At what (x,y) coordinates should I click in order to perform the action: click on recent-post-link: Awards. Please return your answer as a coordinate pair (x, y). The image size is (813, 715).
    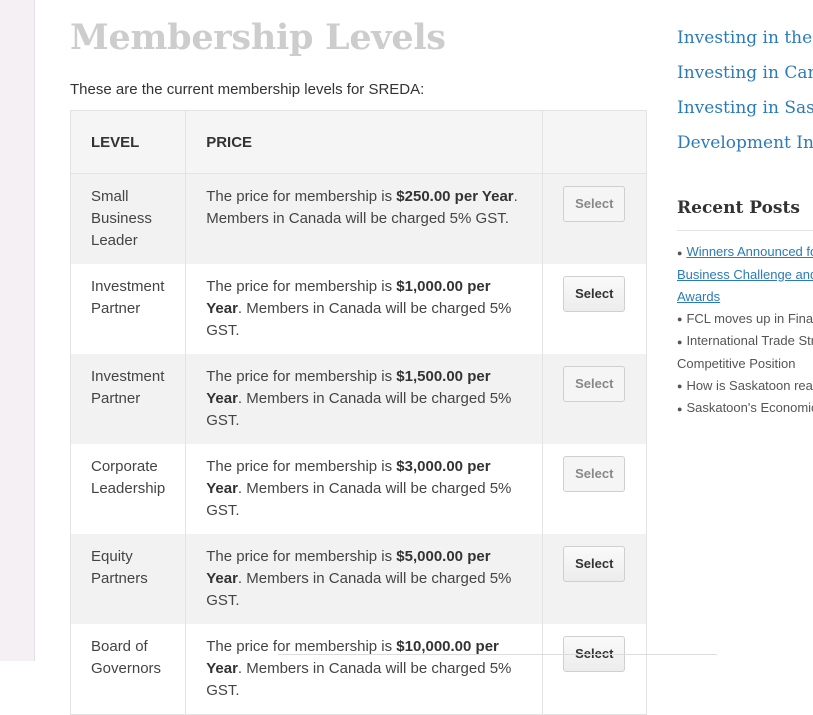
    Looking at the image, I should click on (698, 296).